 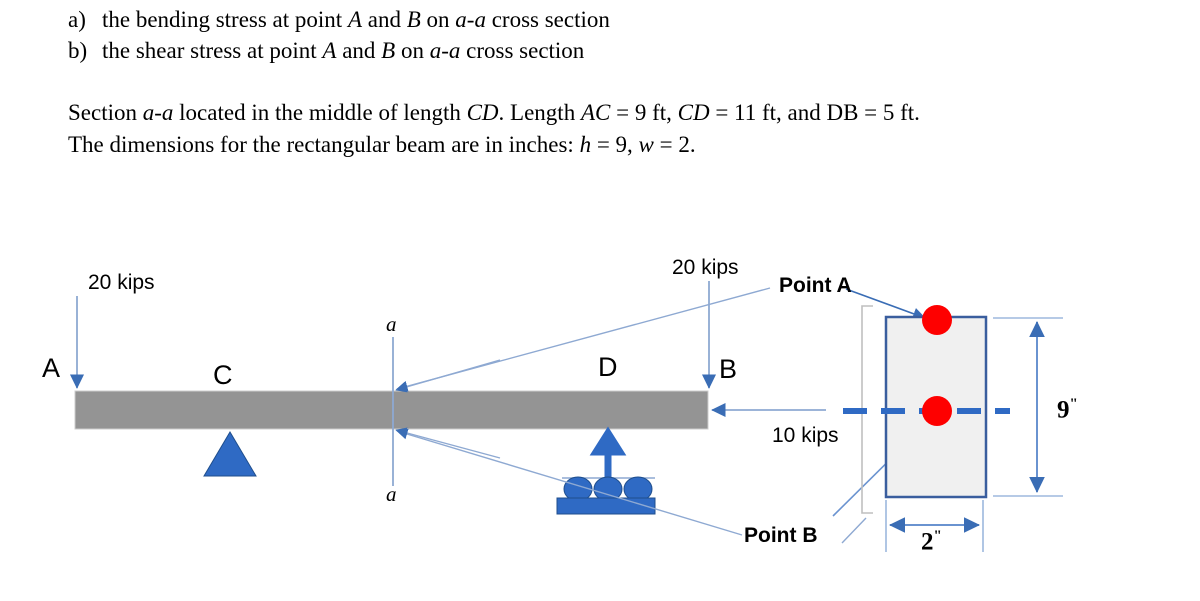 I want to click on node-label-C: C, so click(x=223, y=375).